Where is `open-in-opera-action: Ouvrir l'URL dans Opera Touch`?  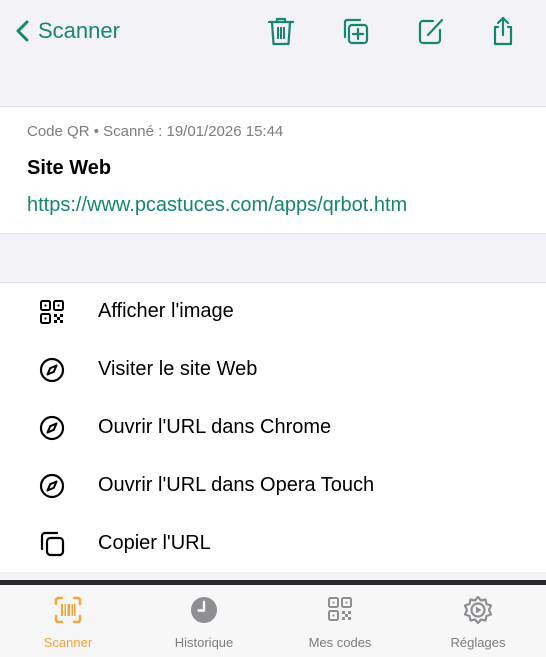
open-in-opera-action: Ouvrir l'URL dans Opera Touch is located at coordinates (273, 486).